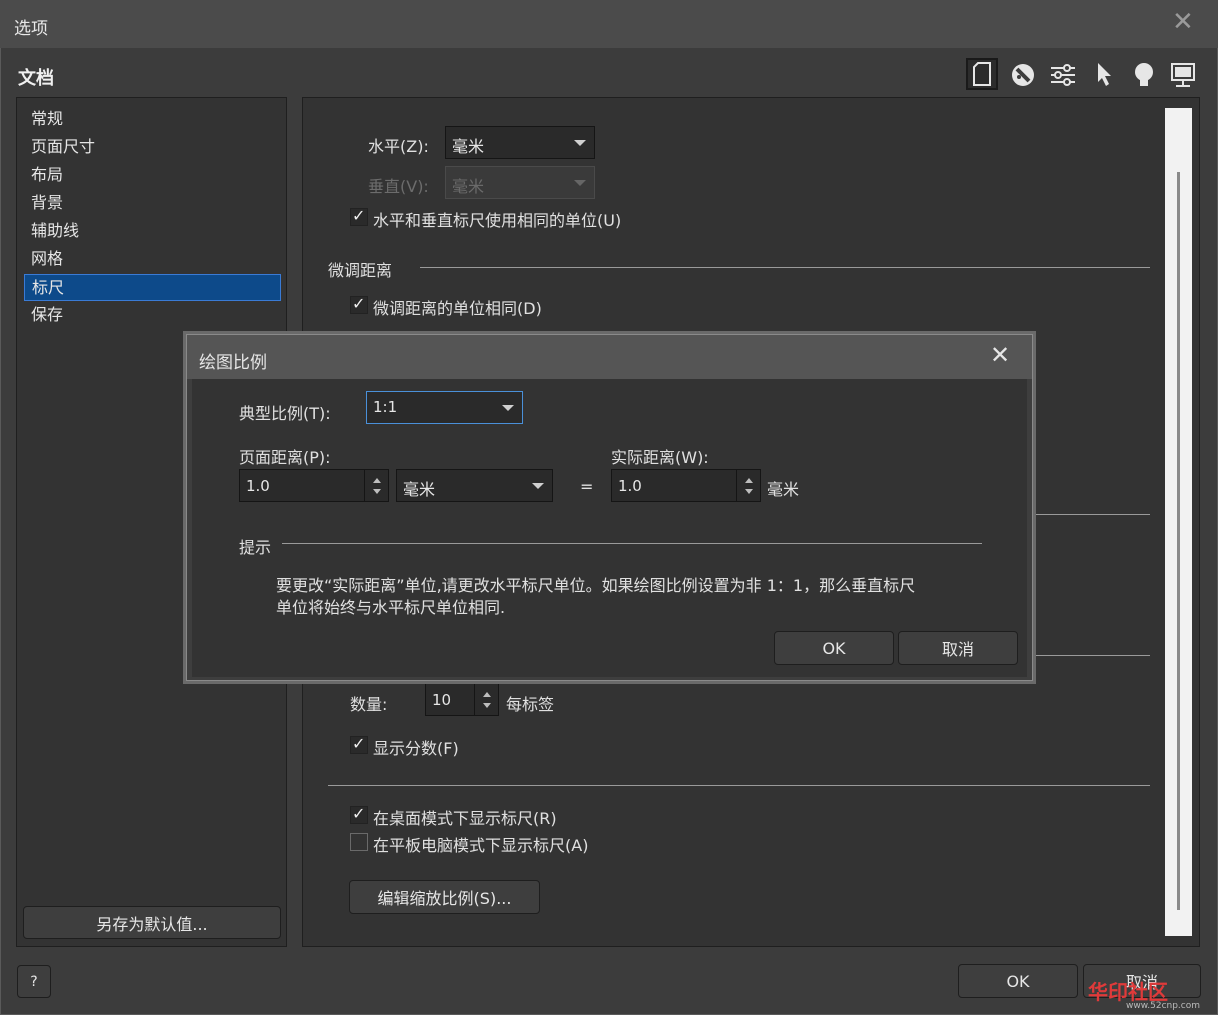 Image resolution: width=1218 pixels, height=1015 pixels. What do you see at coordinates (1063, 75) in the screenshot?
I see `sliders-icon` at bounding box center [1063, 75].